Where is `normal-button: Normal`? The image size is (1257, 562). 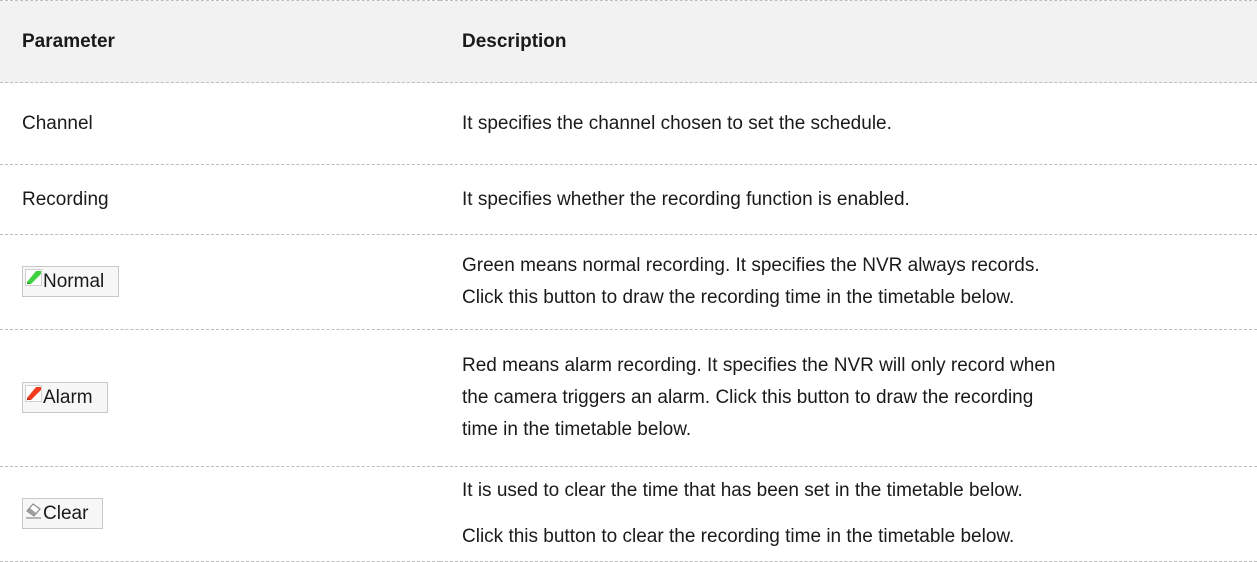
normal-button: Normal is located at coordinates (71, 282).